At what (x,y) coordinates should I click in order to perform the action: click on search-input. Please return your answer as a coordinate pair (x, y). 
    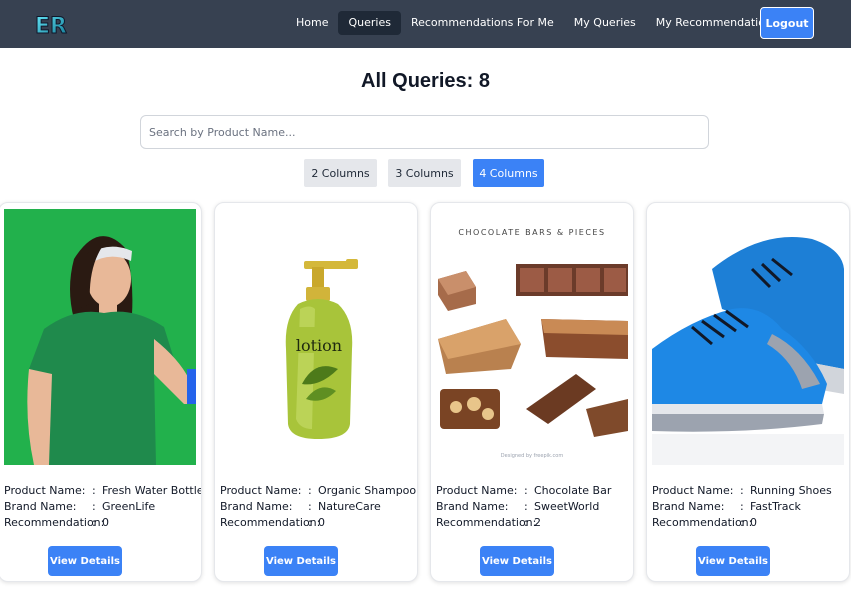
    Looking at the image, I should click on (424, 132).